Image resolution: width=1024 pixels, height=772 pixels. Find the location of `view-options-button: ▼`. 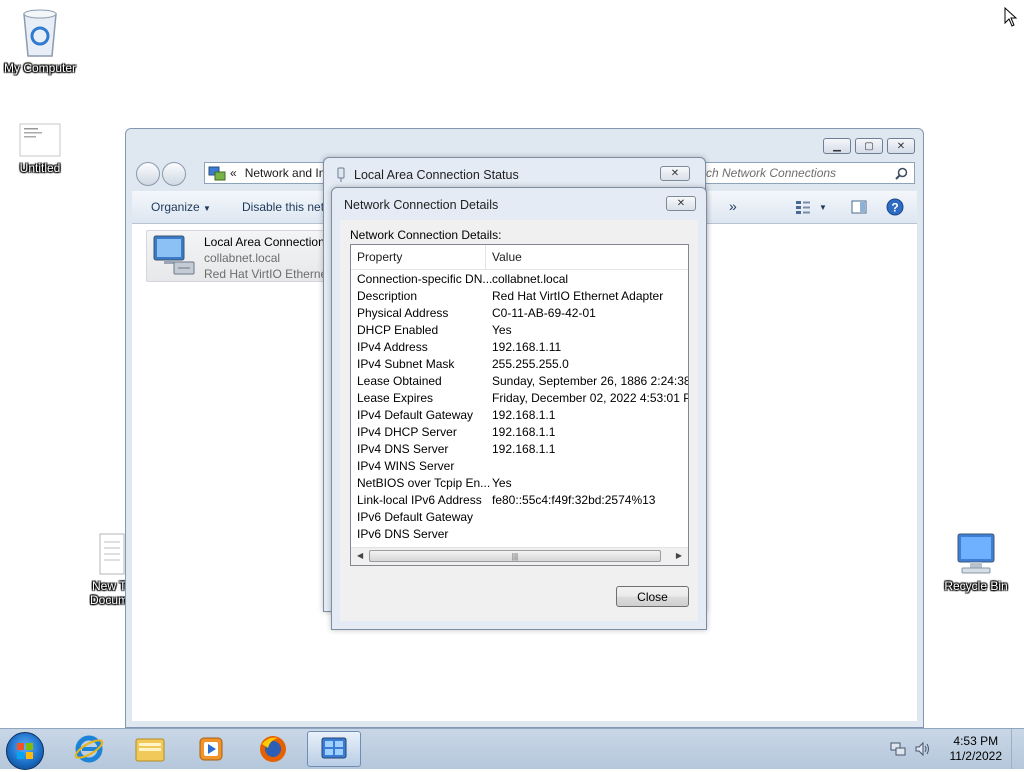

view-options-button: ▼ is located at coordinates (811, 207).